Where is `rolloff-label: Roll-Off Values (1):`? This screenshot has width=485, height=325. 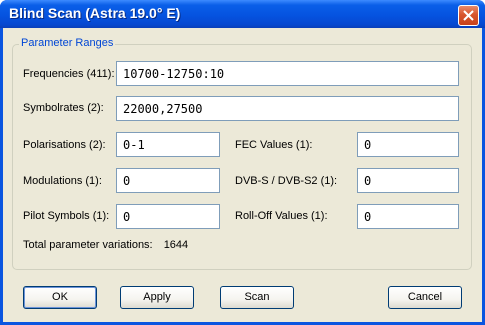
rolloff-label: Roll-Off Values (1): is located at coordinates (281, 216).